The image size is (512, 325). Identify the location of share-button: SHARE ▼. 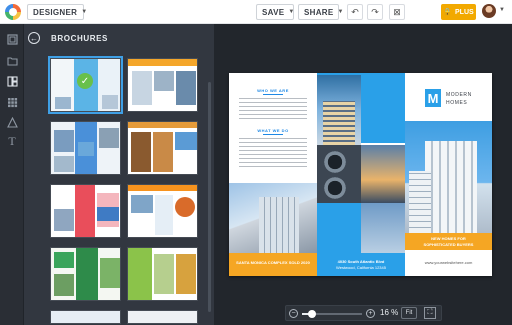
(320, 12).